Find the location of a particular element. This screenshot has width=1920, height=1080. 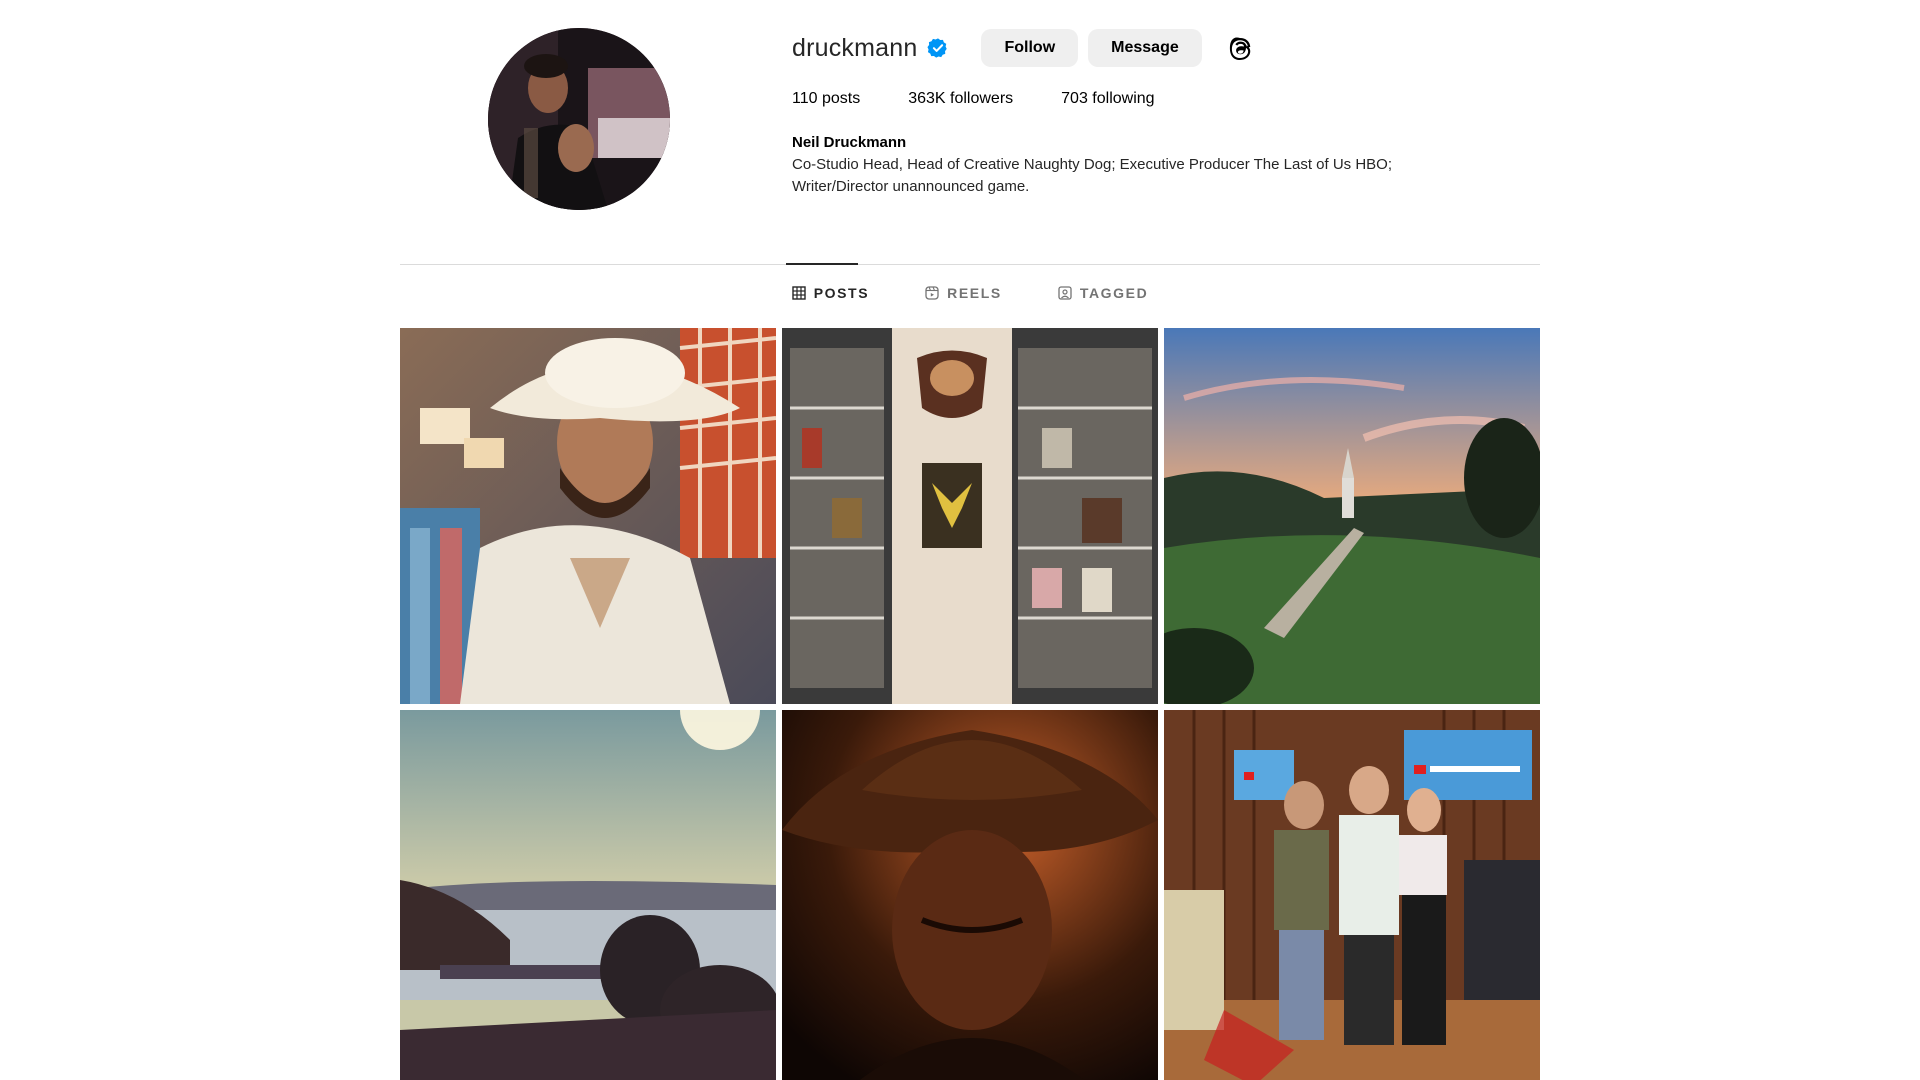

post-lake-sunset is located at coordinates (588, 895).